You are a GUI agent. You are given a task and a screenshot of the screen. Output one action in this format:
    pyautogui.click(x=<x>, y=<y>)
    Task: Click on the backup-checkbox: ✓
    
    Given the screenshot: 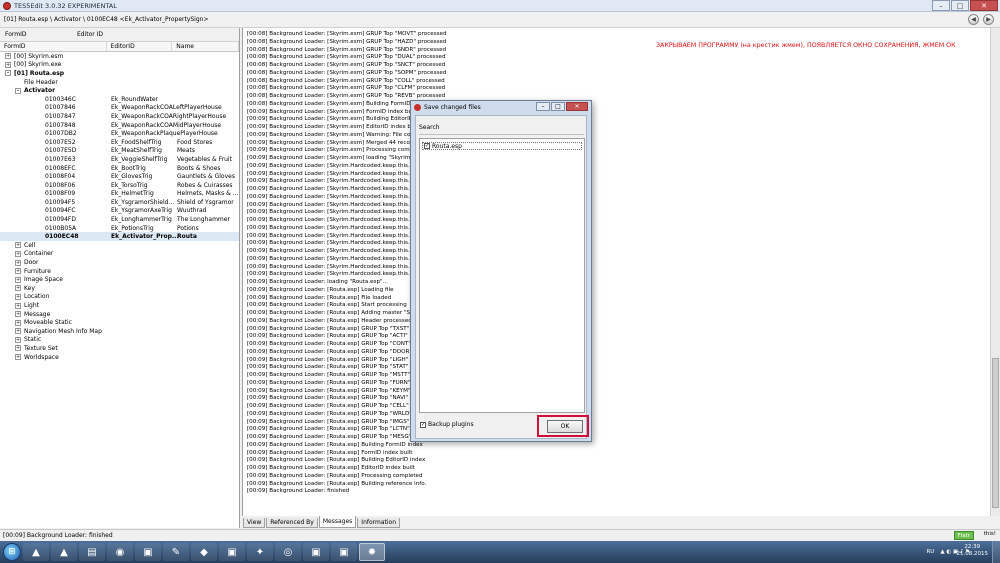 What is the action you would take?
    pyautogui.click(x=423, y=424)
    